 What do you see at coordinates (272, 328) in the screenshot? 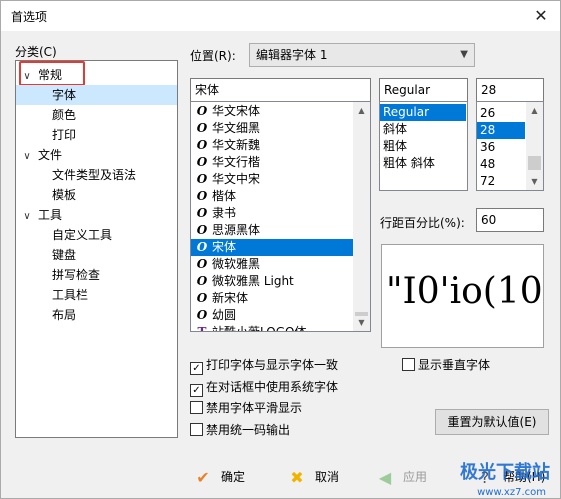
I see `font-list-item: T 站酷小薇LOGO体` at bounding box center [272, 328].